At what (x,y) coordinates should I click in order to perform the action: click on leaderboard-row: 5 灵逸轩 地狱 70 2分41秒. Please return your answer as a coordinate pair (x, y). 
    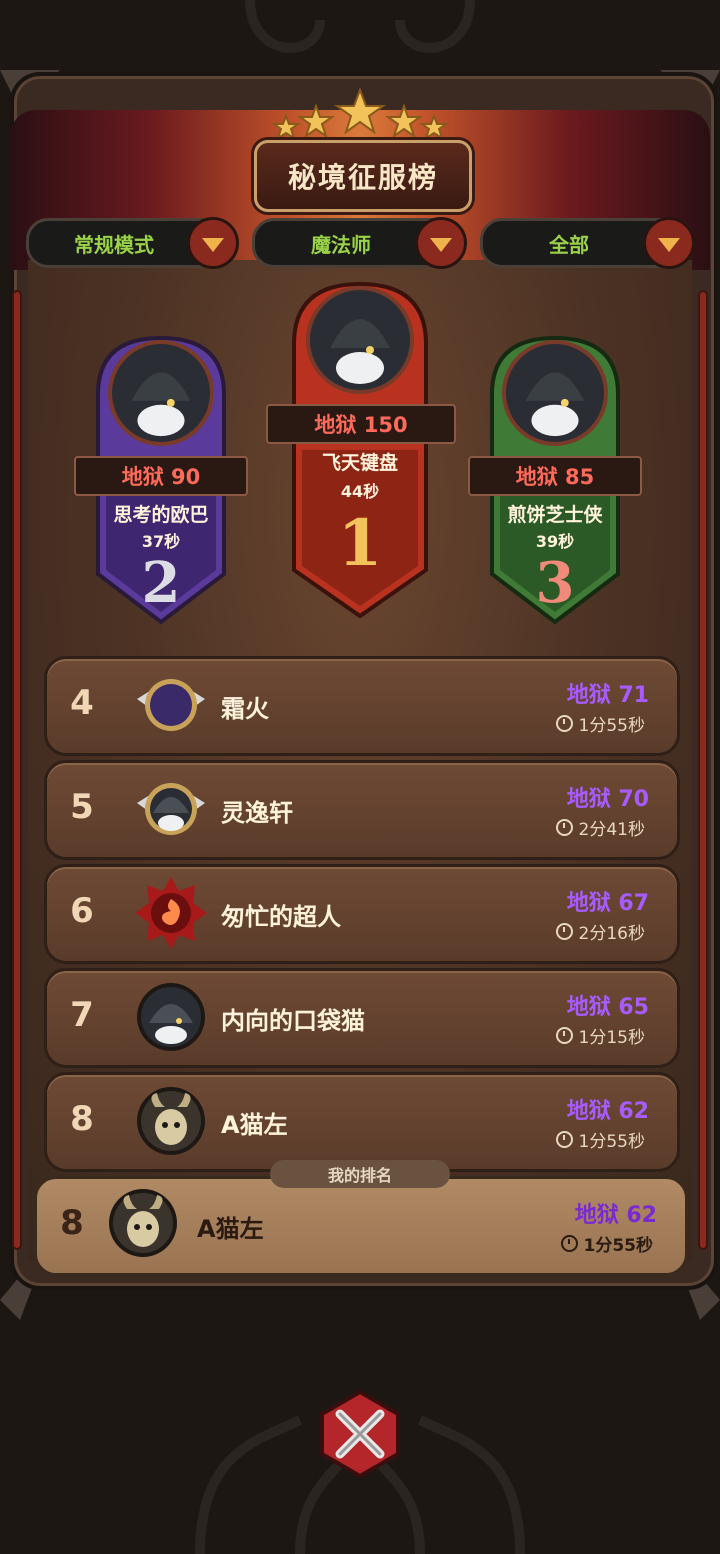
    Looking at the image, I should click on (362, 810).